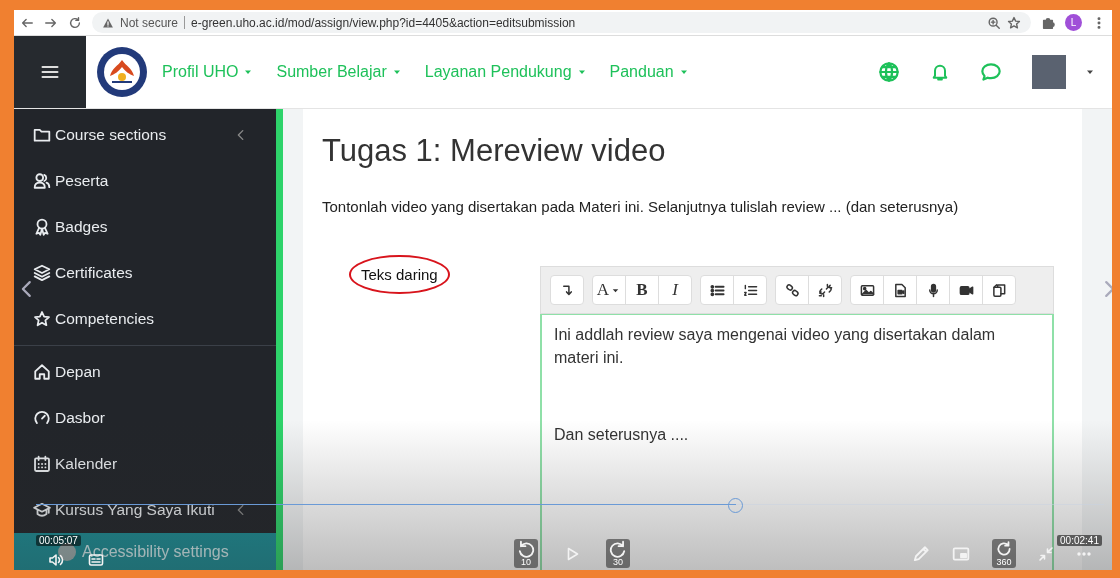 The width and height of the screenshot is (1120, 578). What do you see at coordinates (56, 560) in the screenshot?
I see `volume-icon` at bounding box center [56, 560].